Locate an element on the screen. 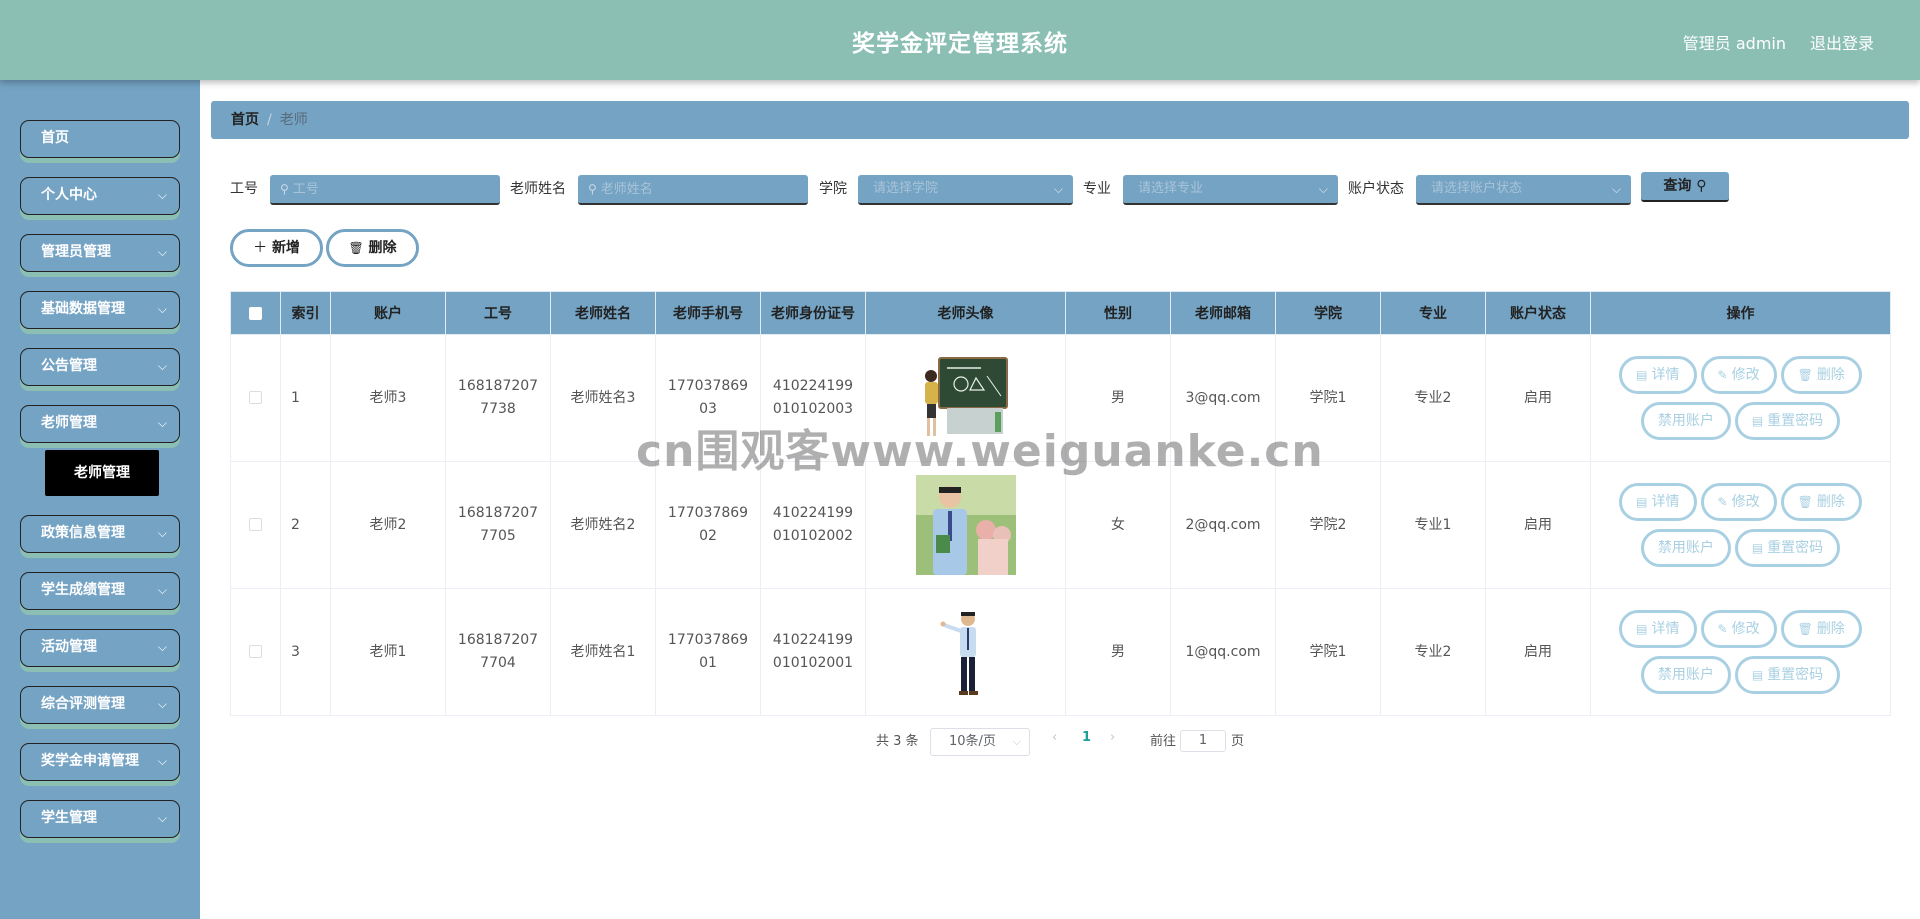  sidebar-item-policy: 政策信息管理 ⌵ is located at coordinates (100, 534).